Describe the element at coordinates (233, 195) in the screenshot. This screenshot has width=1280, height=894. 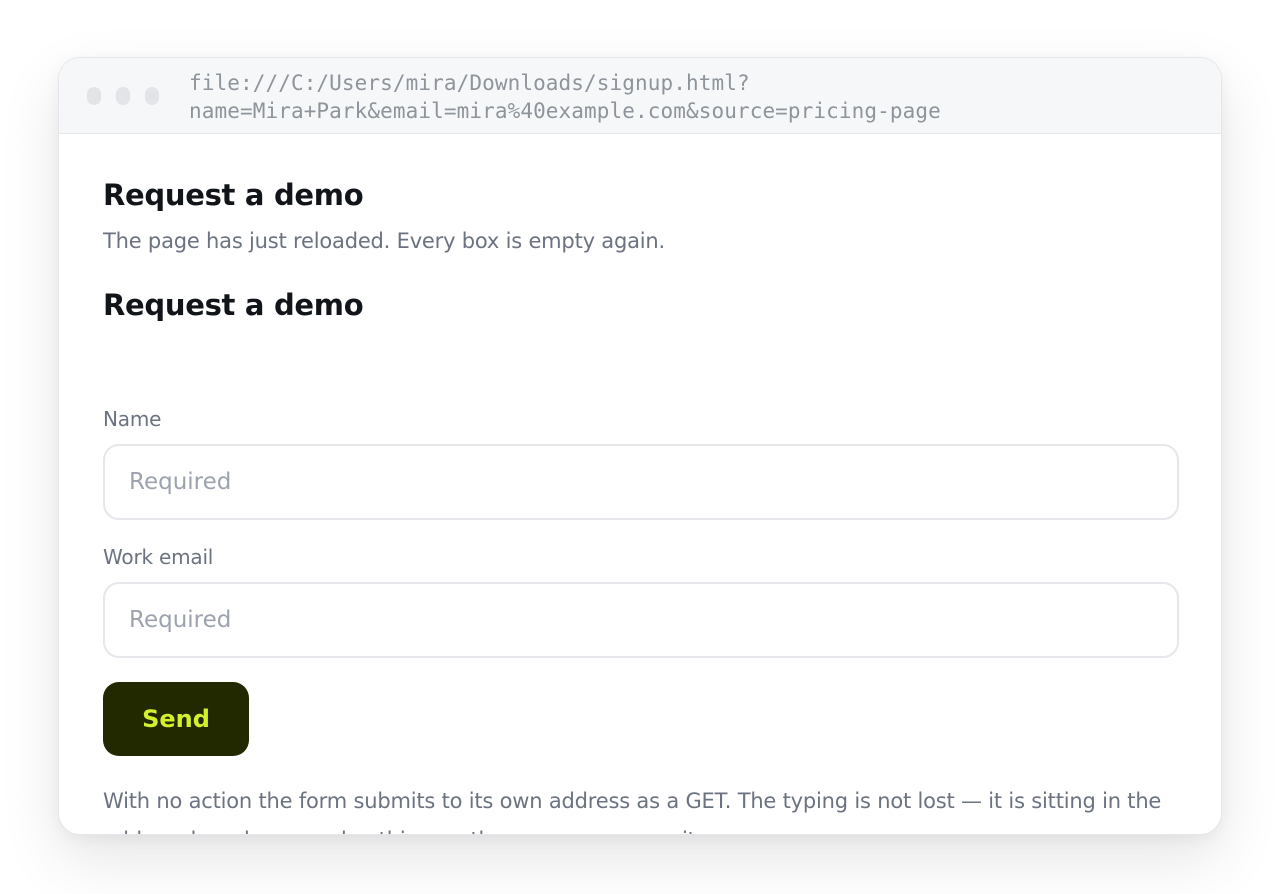
I see `page-title: Request a demo` at that location.